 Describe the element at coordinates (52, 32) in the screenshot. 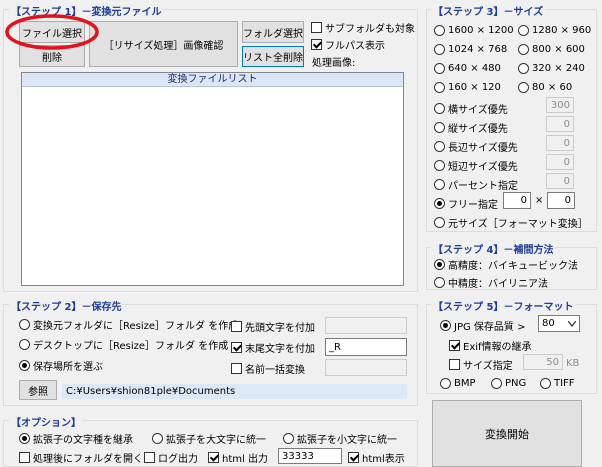

I see `highlight-circle-annotation` at that location.